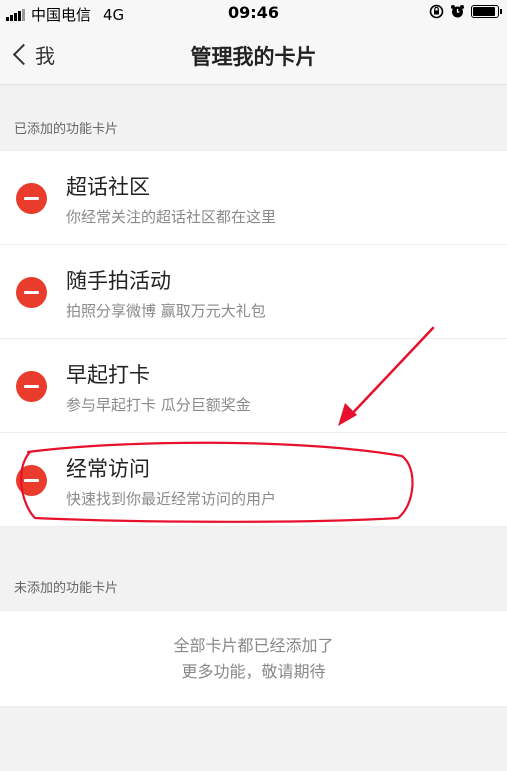 This screenshot has height=771, width=507. I want to click on card-title: 超话社区, so click(108, 187).